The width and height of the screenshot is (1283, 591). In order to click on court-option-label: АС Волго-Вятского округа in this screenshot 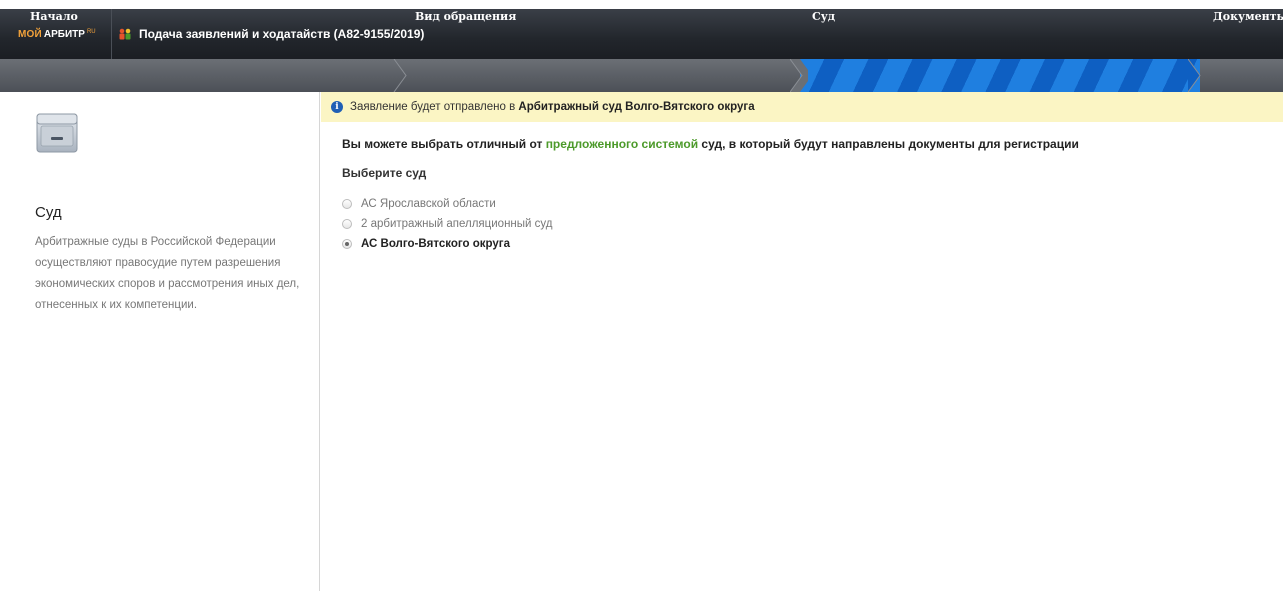, I will do `click(435, 244)`.